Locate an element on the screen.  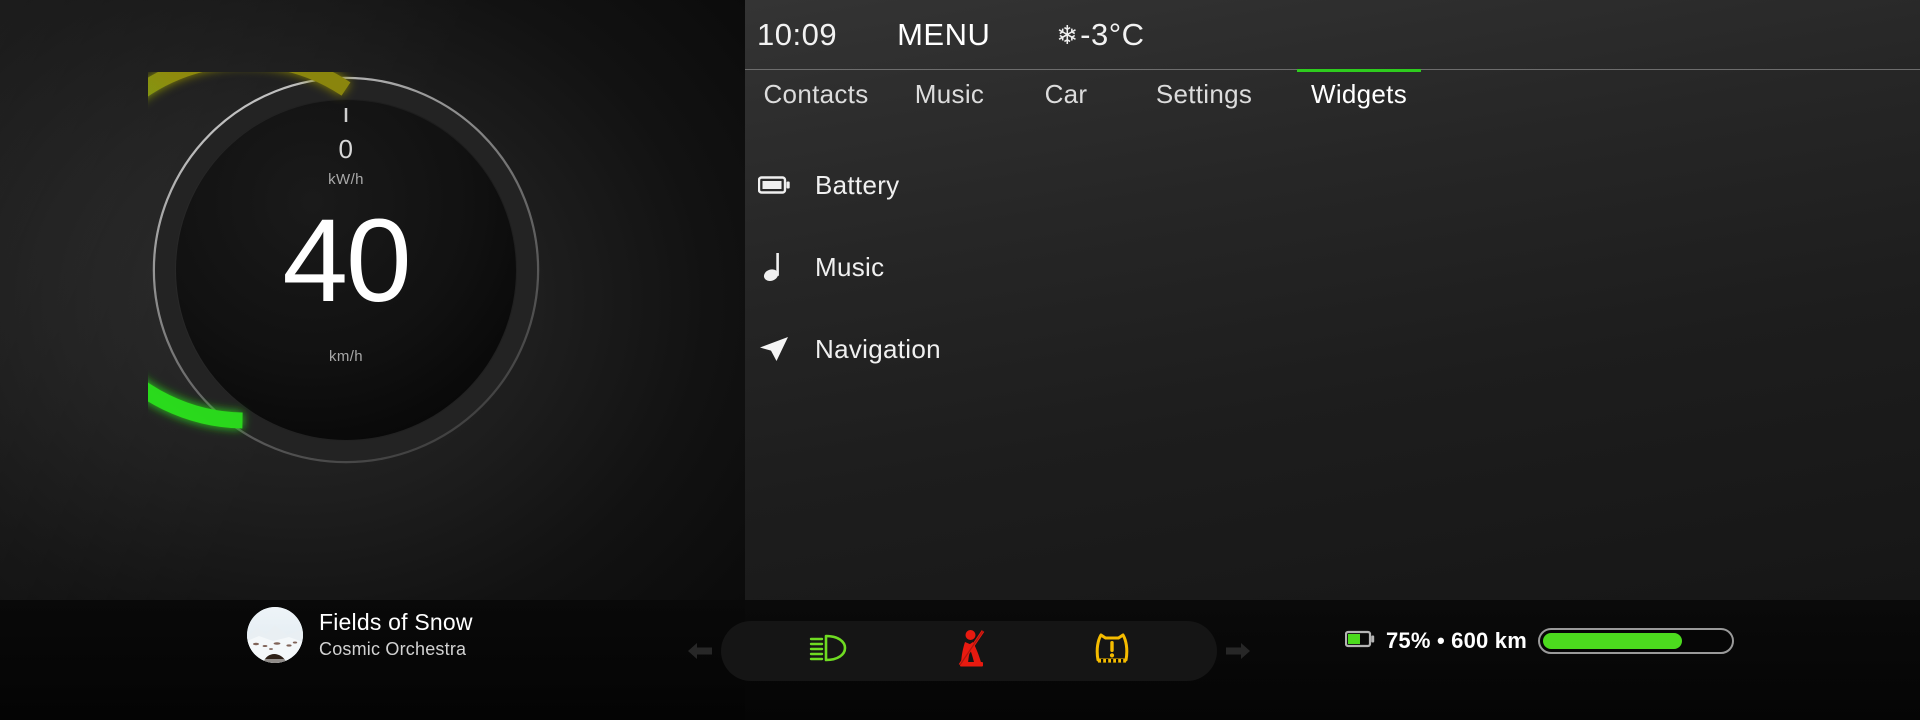
telltale-strip is located at coordinates (969, 650).